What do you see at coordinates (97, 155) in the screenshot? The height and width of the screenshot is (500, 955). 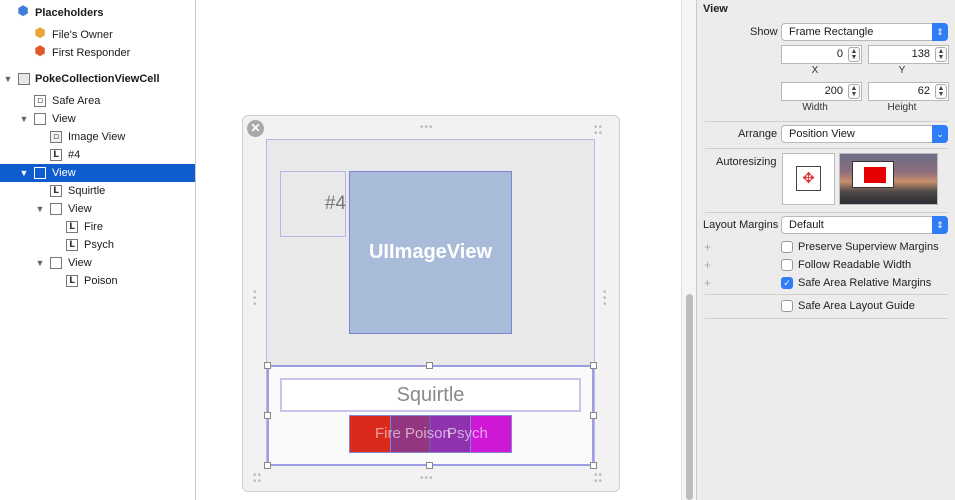 I see `outline-item-number-label: L #4` at bounding box center [97, 155].